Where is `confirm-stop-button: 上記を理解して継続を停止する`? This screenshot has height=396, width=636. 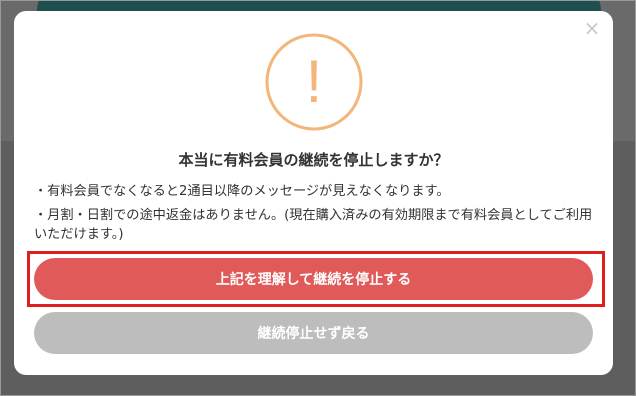
confirm-stop-button: 上記を理解して継続を停止する is located at coordinates (313, 279).